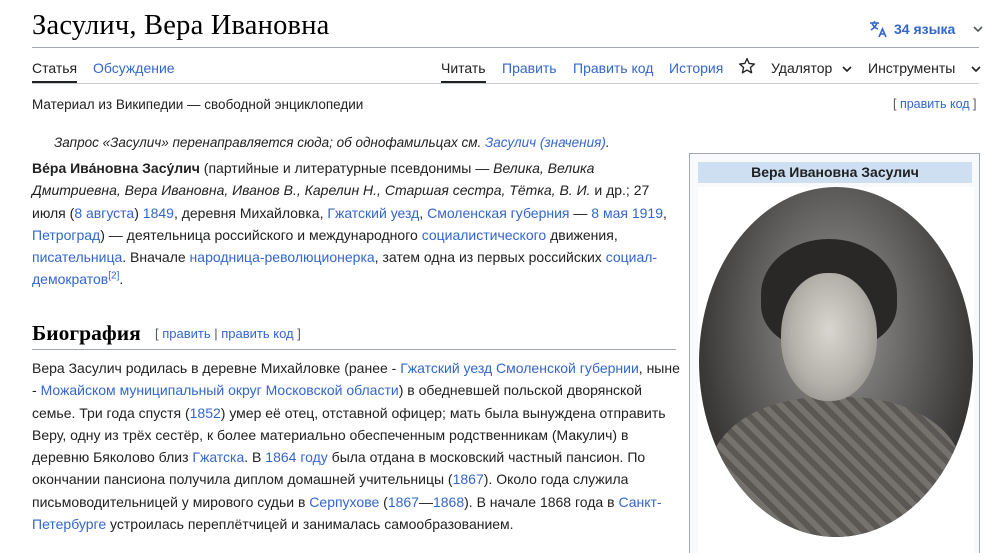 The width and height of the screenshot is (1003, 553). What do you see at coordinates (696, 68) in the screenshot?
I see `tab-history: История` at bounding box center [696, 68].